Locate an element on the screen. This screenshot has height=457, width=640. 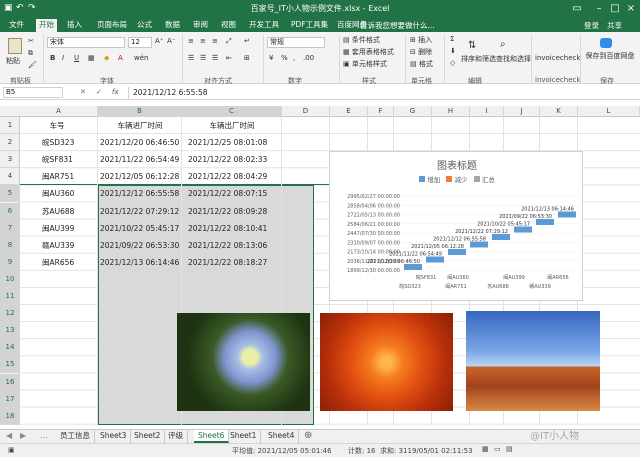
tab-6: 审阅 is located at coordinates (200, 25).